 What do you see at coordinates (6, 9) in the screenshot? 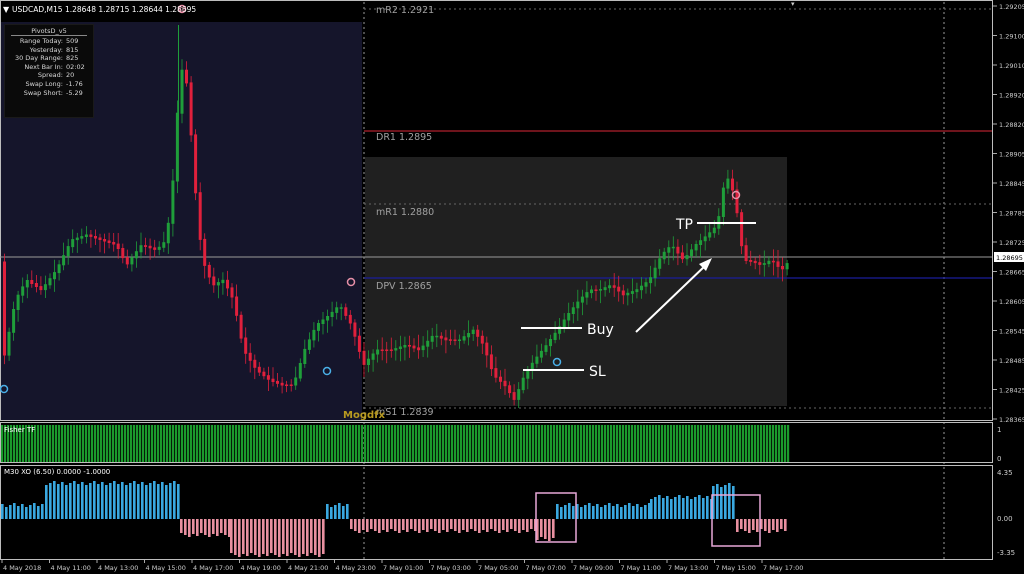
I see `collapse-arrow-icon: ▼` at bounding box center [6, 9].